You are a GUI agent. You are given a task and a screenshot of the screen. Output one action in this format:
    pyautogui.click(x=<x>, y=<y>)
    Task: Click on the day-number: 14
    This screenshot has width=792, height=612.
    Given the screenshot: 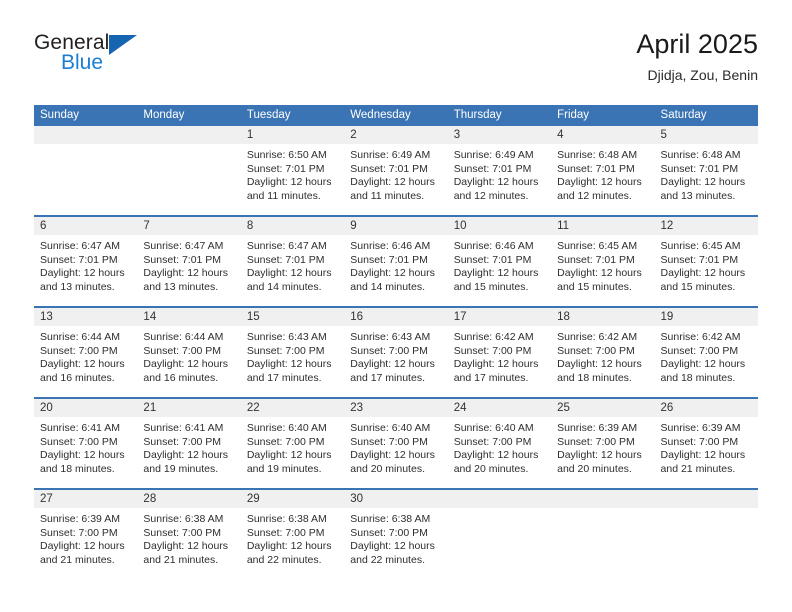 What is the action you would take?
    pyautogui.click(x=189, y=317)
    